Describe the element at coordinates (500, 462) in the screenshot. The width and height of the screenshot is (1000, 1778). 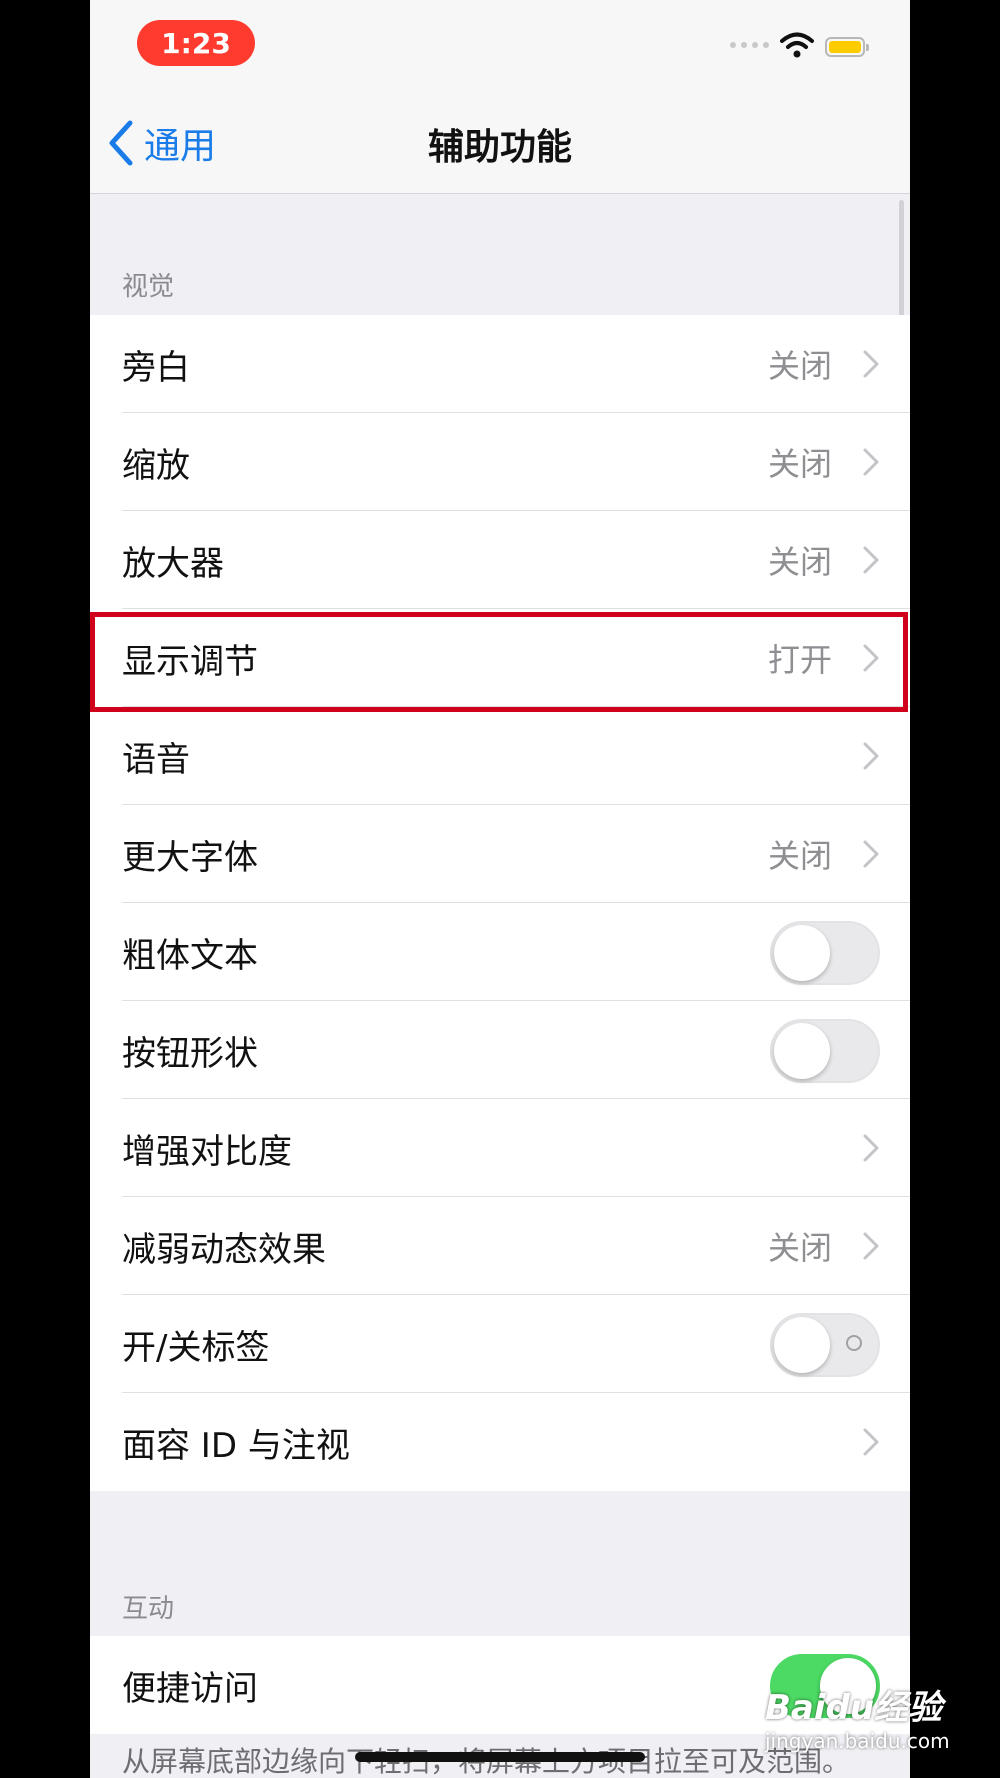
I see `row-zoom: 缩放 关闭` at that location.